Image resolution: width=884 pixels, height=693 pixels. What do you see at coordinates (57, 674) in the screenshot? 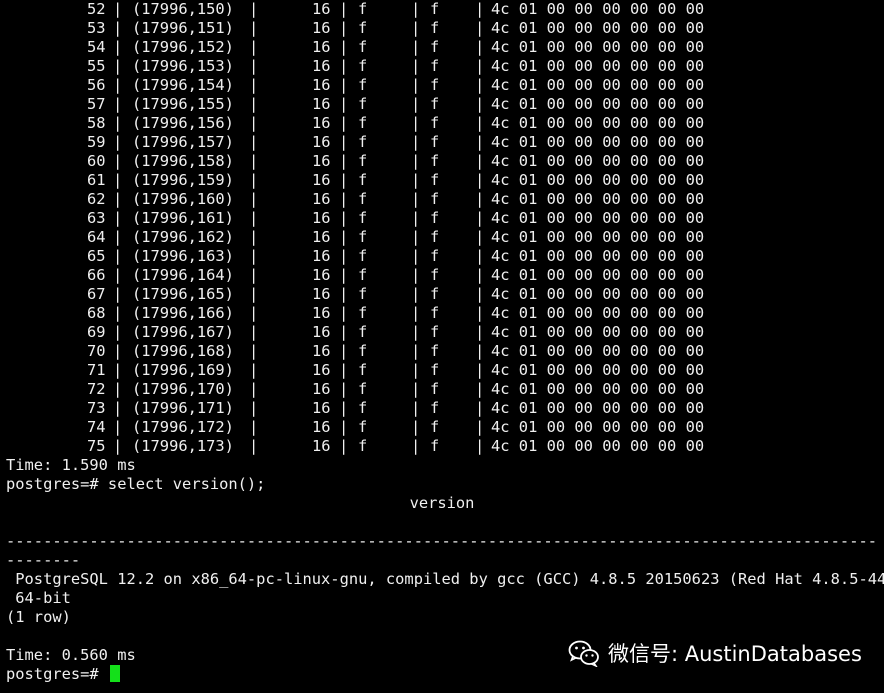
I see `prompt: postgres=#` at bounding box center [57, 674].